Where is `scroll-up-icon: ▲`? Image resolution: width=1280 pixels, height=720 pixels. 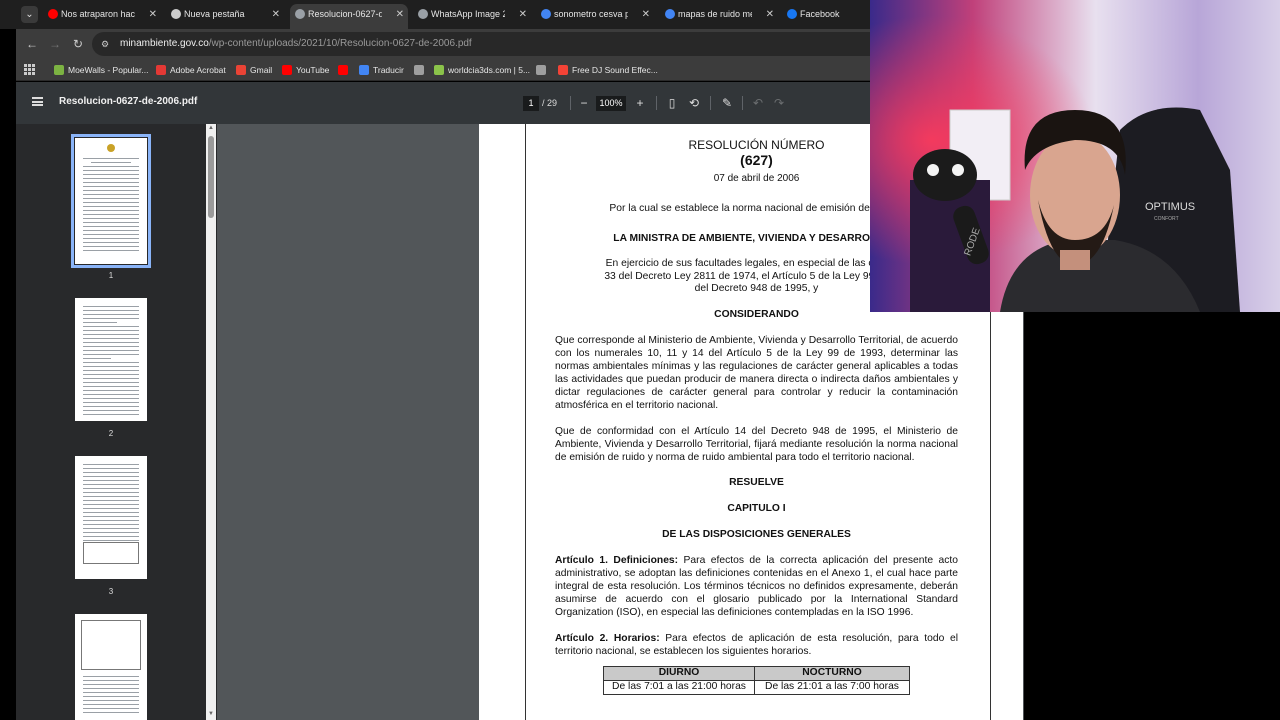 scroll-up-icon: ▲ is located at coordinates (211, 128).